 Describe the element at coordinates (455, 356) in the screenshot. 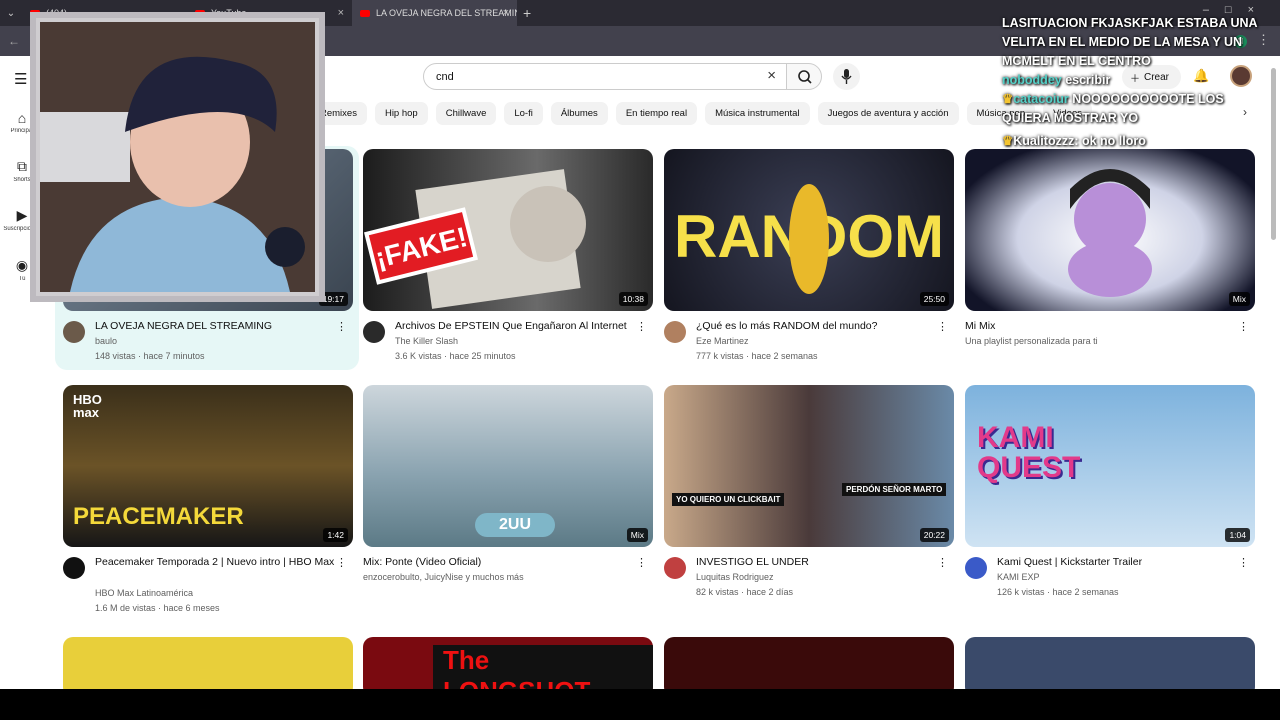

I see `video-stats: 3.6 K vistas · hace 25 minutos` at that location.